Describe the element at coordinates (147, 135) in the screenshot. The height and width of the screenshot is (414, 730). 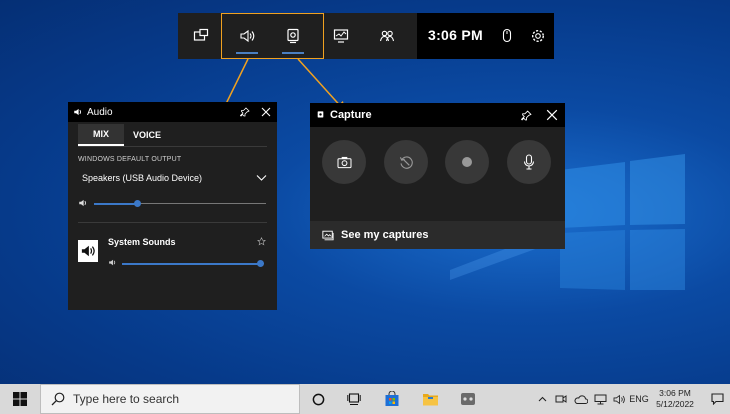
I see `tab-voice: VOICE` at that location.